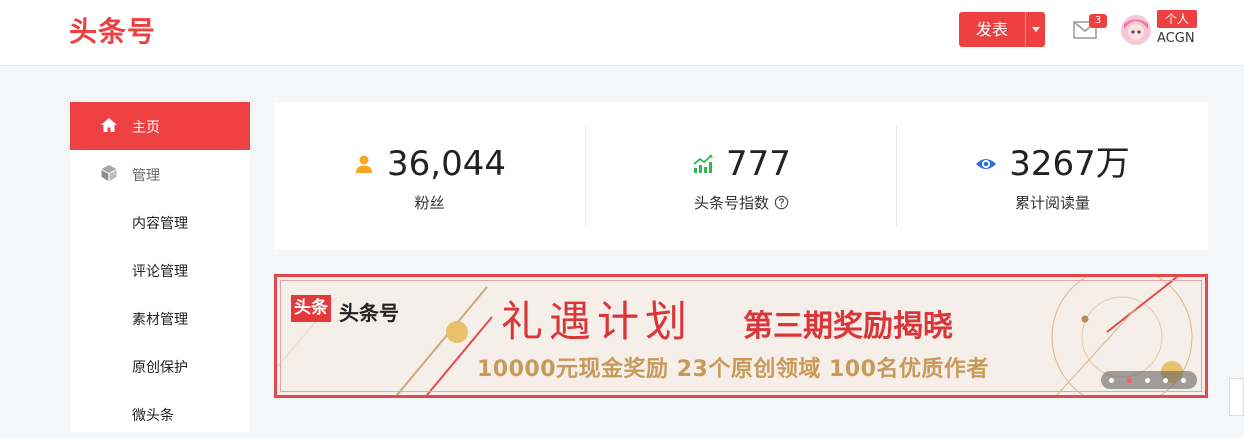 Image resolution: width=1244 pixels, height=438 pixels. Describe the element at coordinates (146, 176) in the screenshot. I see `sidebar-item-label: 管理` at that location.